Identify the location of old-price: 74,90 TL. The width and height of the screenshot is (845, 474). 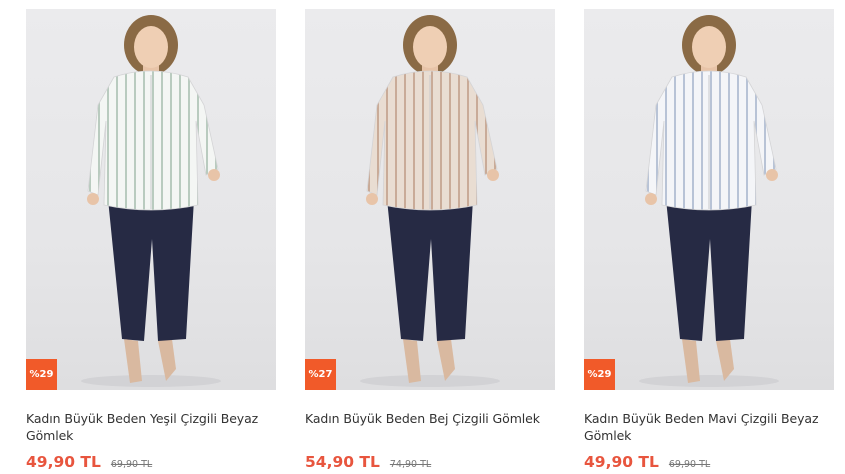
(410, 464).